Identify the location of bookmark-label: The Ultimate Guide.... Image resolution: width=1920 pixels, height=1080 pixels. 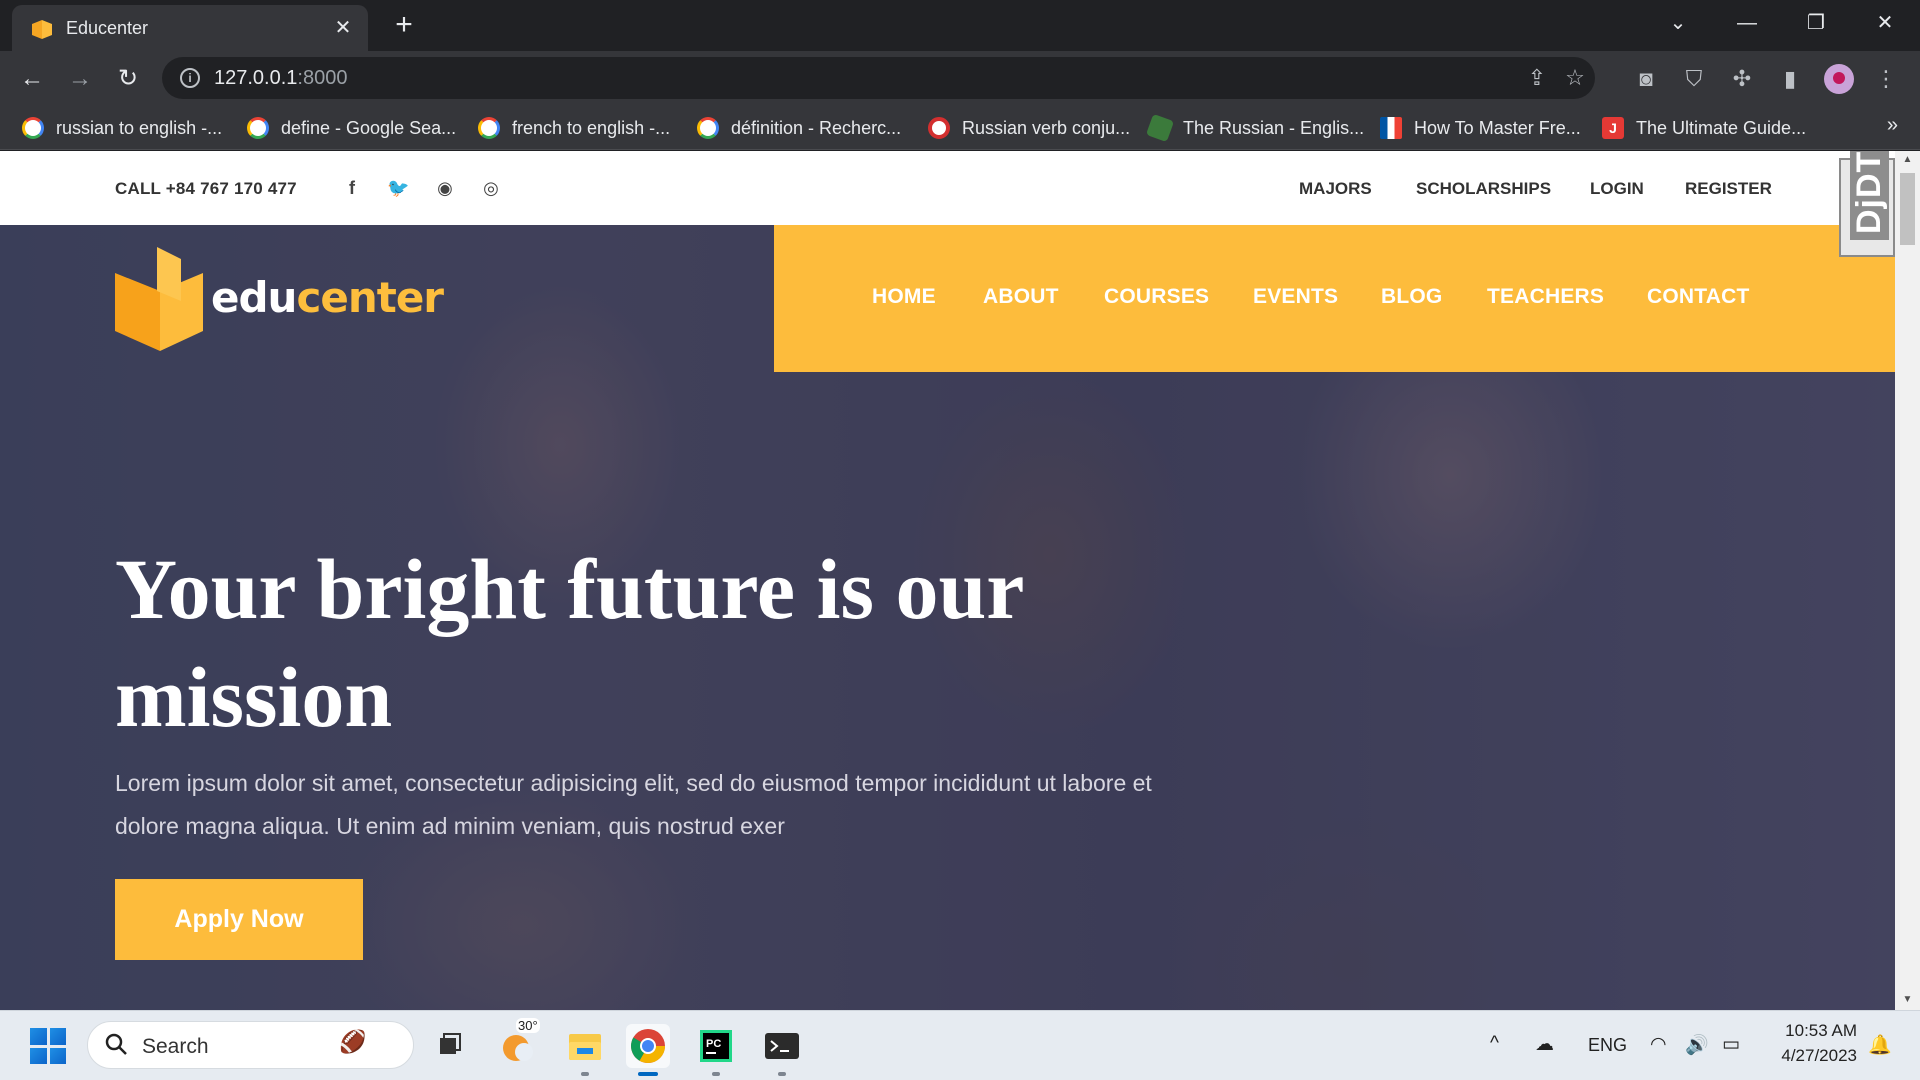
(1721, 127).